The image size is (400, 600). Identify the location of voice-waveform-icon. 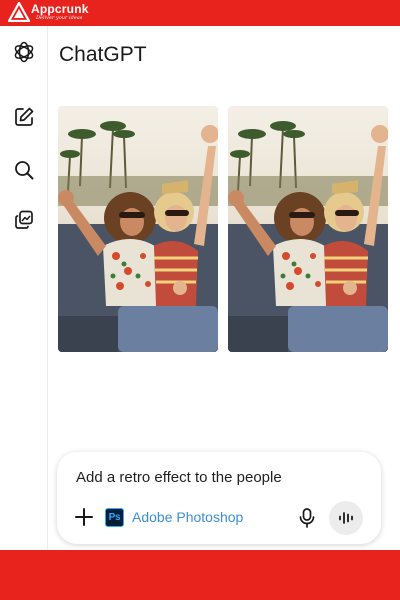
(346, 518).